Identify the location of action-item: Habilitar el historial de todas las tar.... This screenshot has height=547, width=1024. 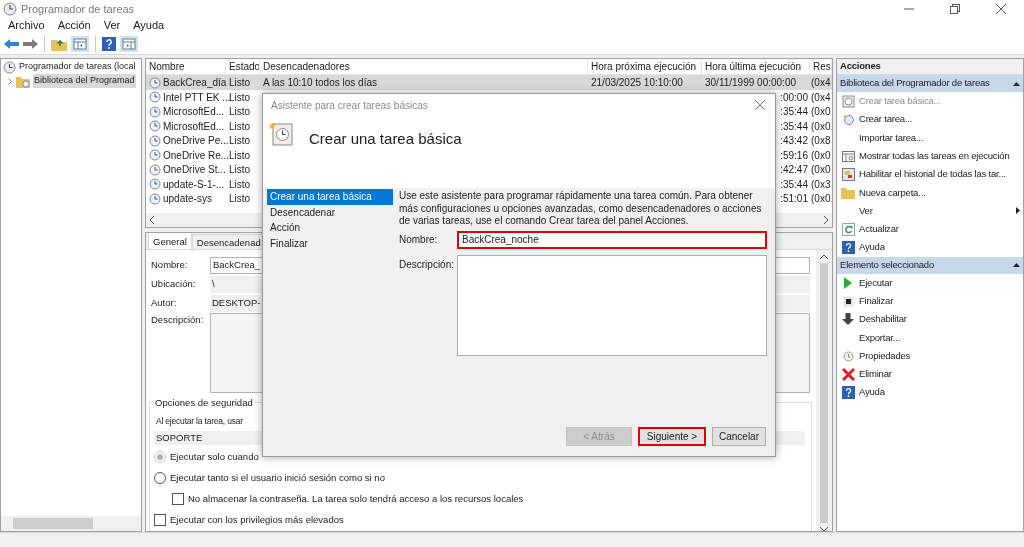
(939, 174).